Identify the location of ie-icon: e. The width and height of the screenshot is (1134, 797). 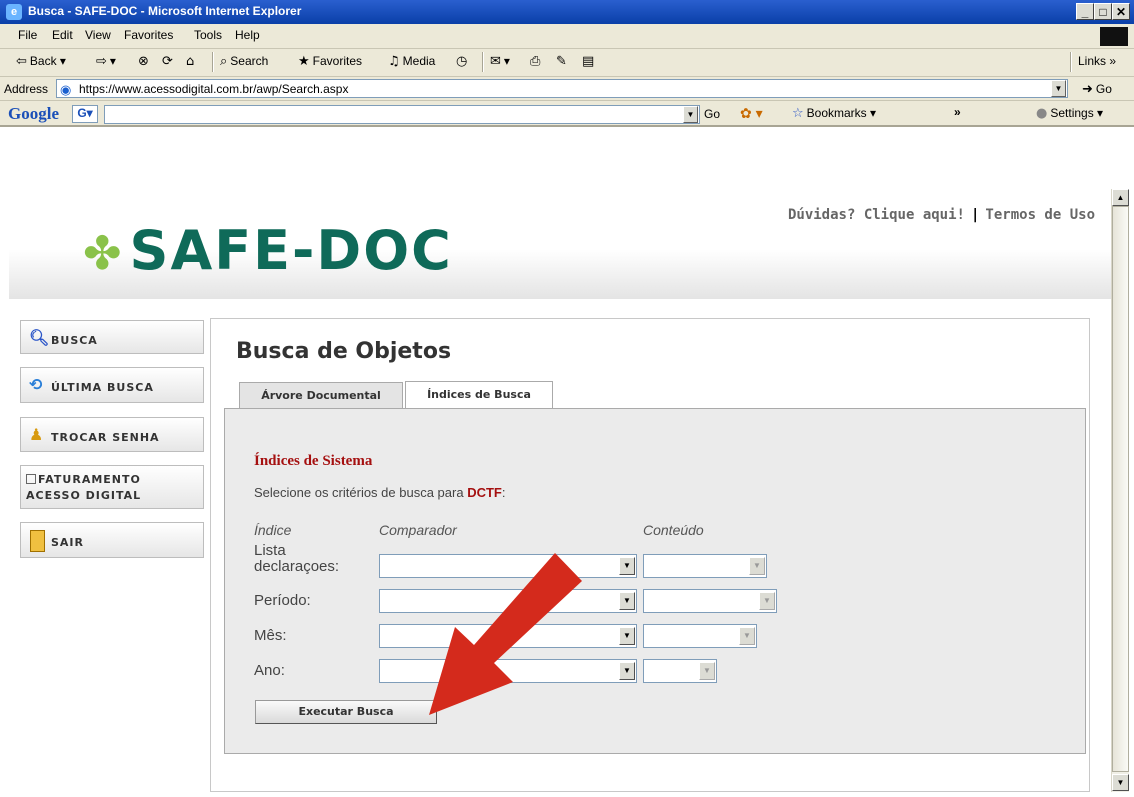
(14, 12).